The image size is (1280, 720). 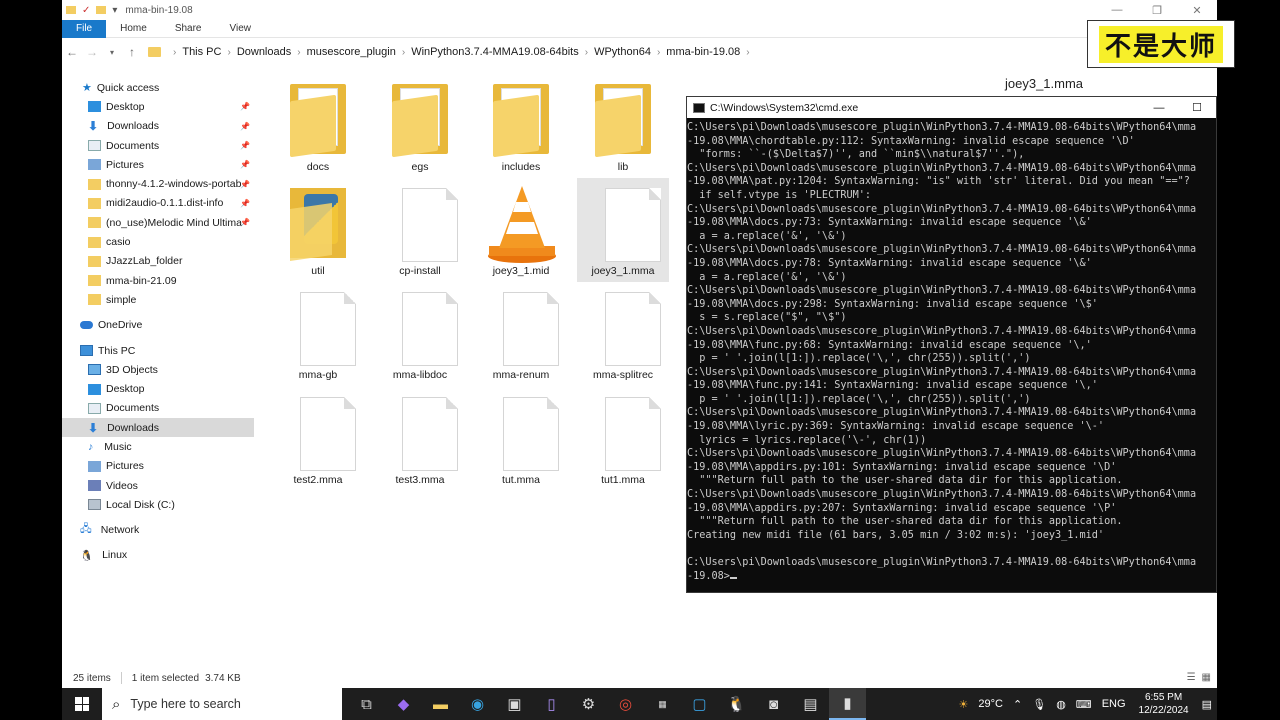 What do you see at coordinates (245, 223) in the screenshot?
I see `pin-icon: 📌` at bounding box center [245, 223].